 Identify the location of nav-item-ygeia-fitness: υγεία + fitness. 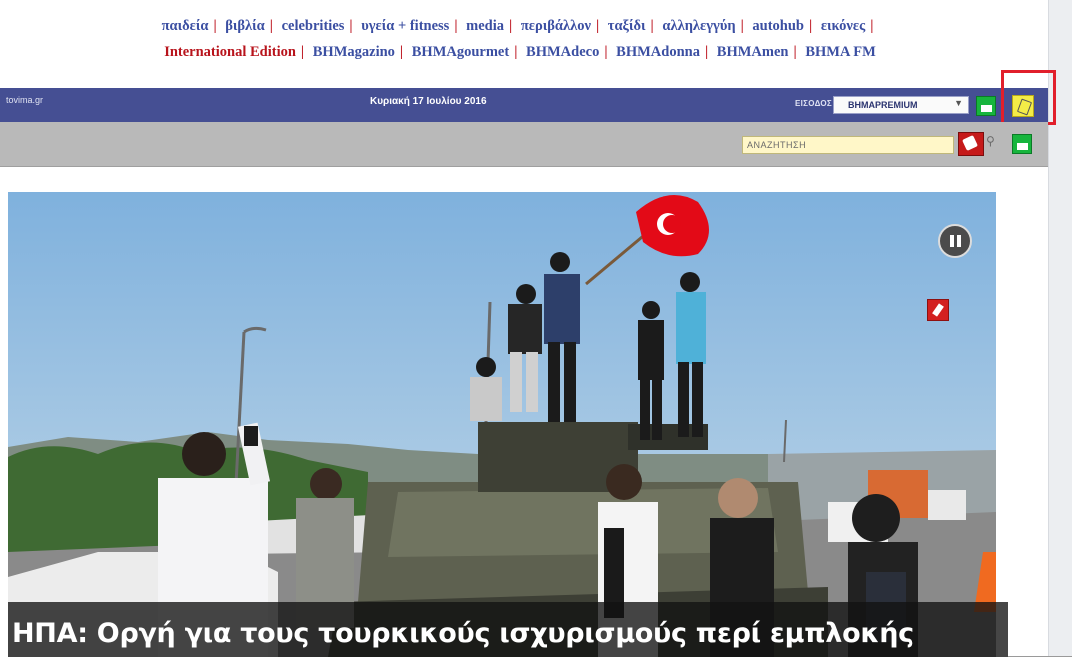
(405, 26).